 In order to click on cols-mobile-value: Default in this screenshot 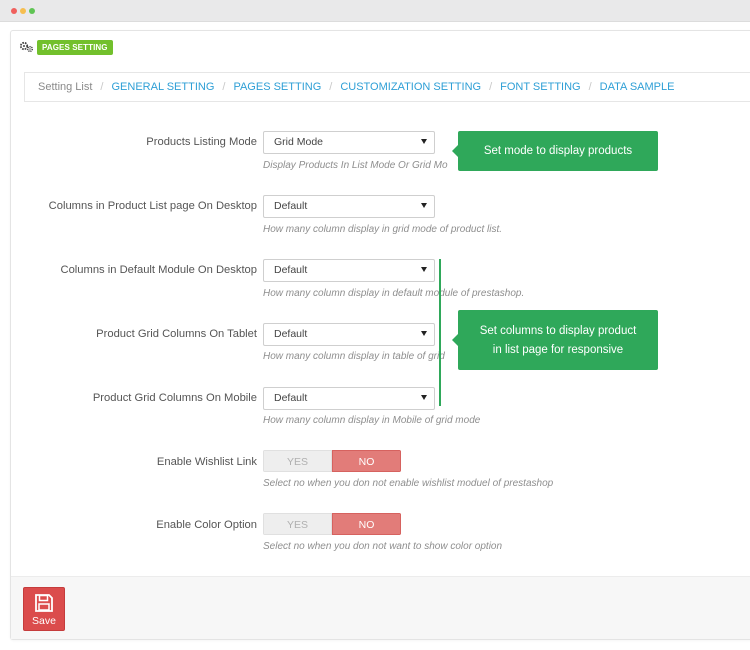, I will do `click(291, 398)`.